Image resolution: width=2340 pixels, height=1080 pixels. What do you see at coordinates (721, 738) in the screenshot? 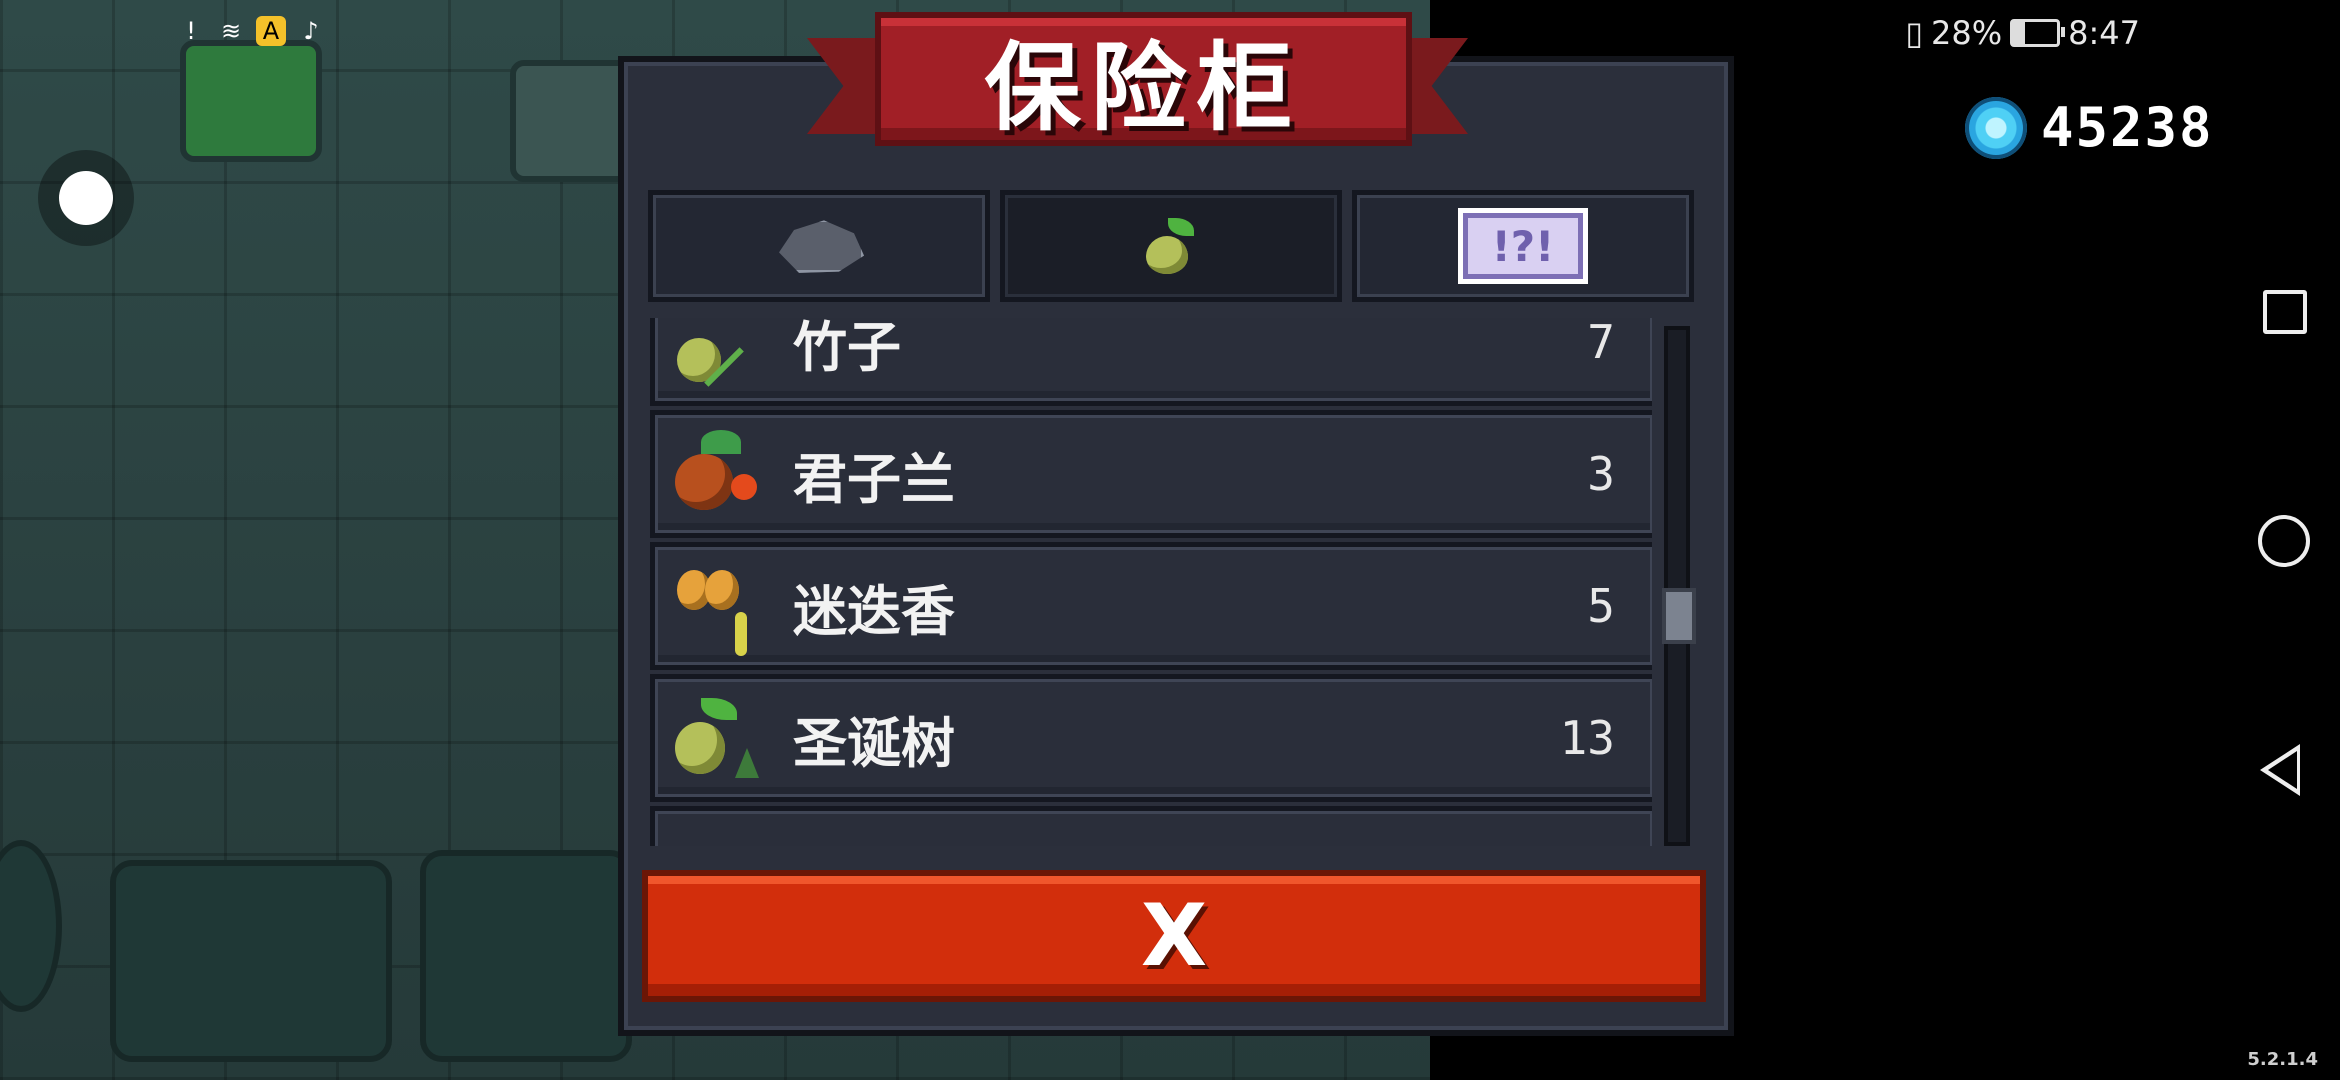
I see `christmas-tree-seed-icon` at bounding box center [721, 738].